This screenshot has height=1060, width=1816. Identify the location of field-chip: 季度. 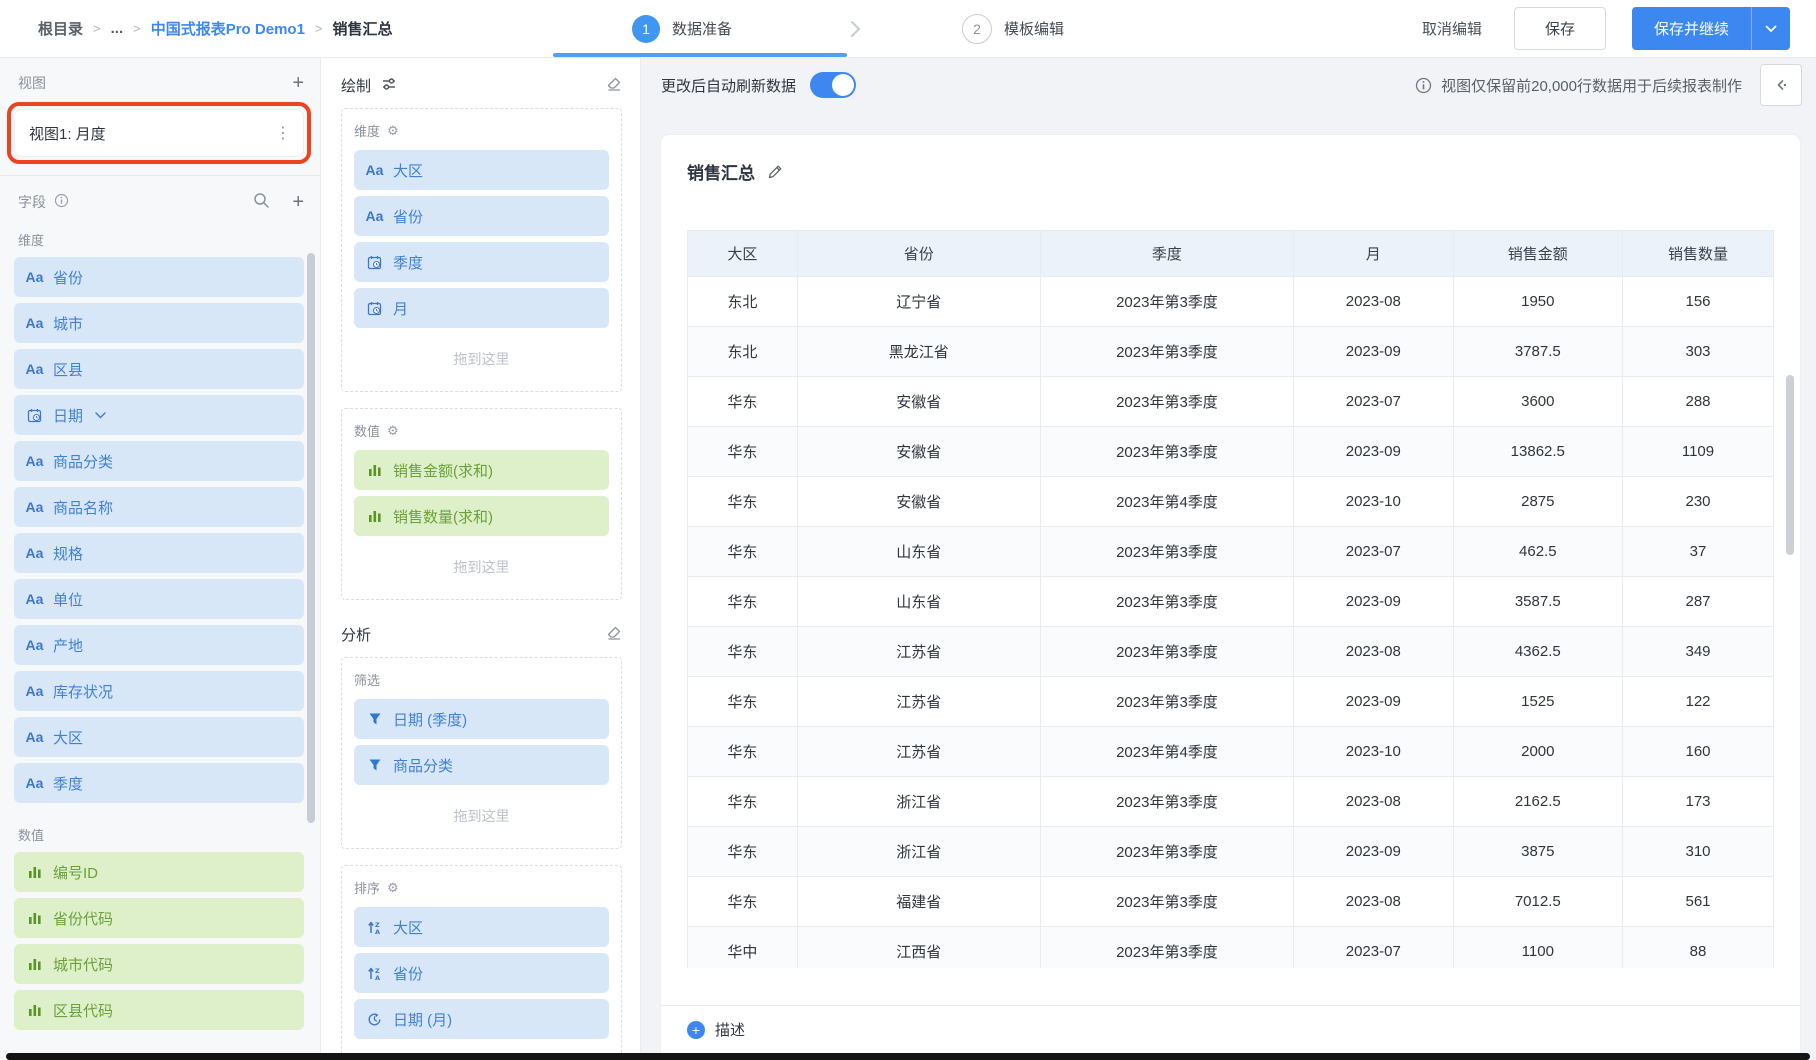
(481, 262).